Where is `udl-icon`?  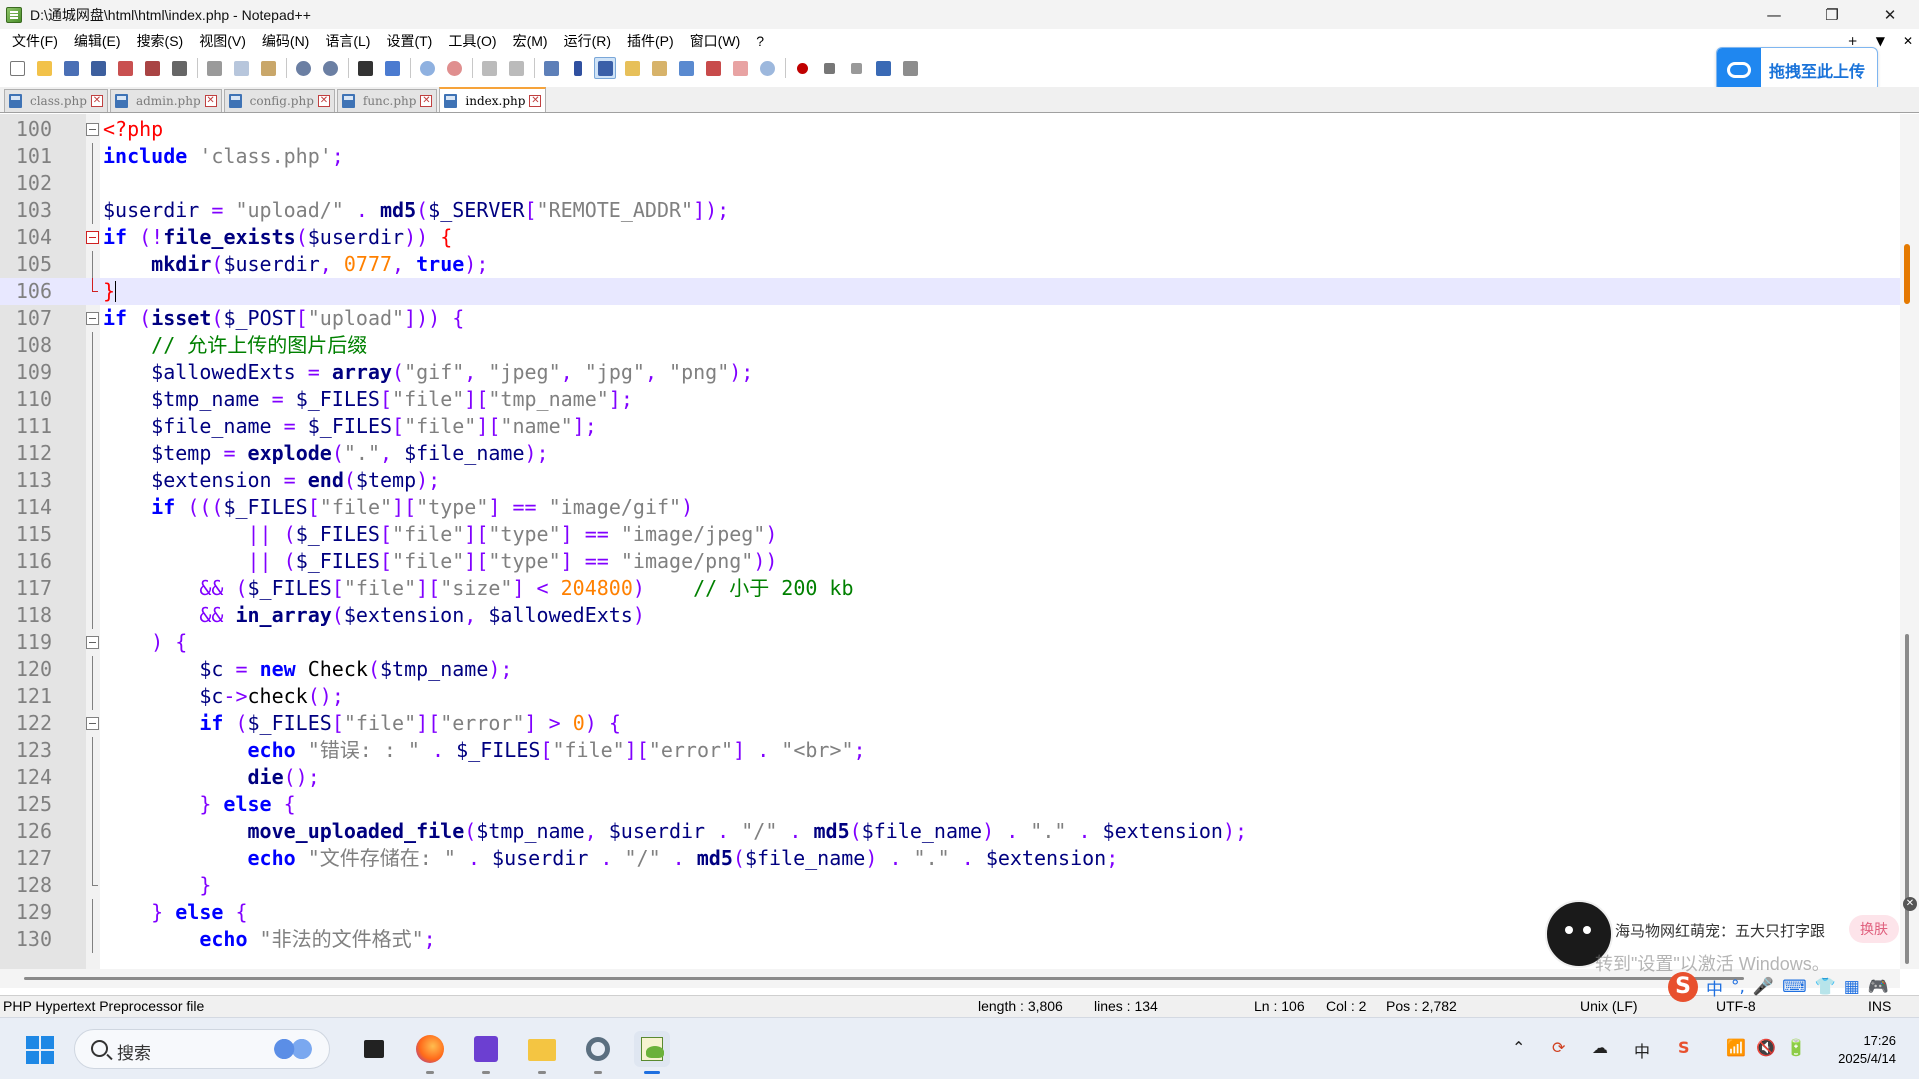
udl-icon is located at coordinates (632, 68).